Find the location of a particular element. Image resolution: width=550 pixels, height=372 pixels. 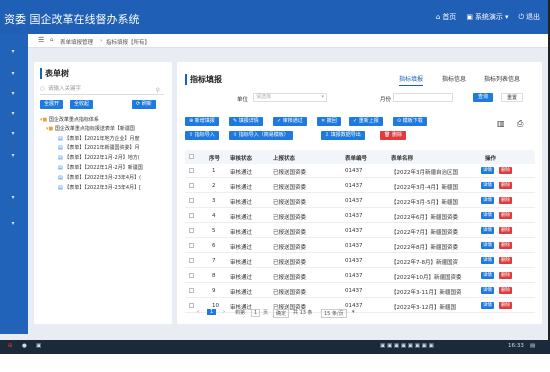

start-icon: ⊞ is located at coordinates (10, 346).